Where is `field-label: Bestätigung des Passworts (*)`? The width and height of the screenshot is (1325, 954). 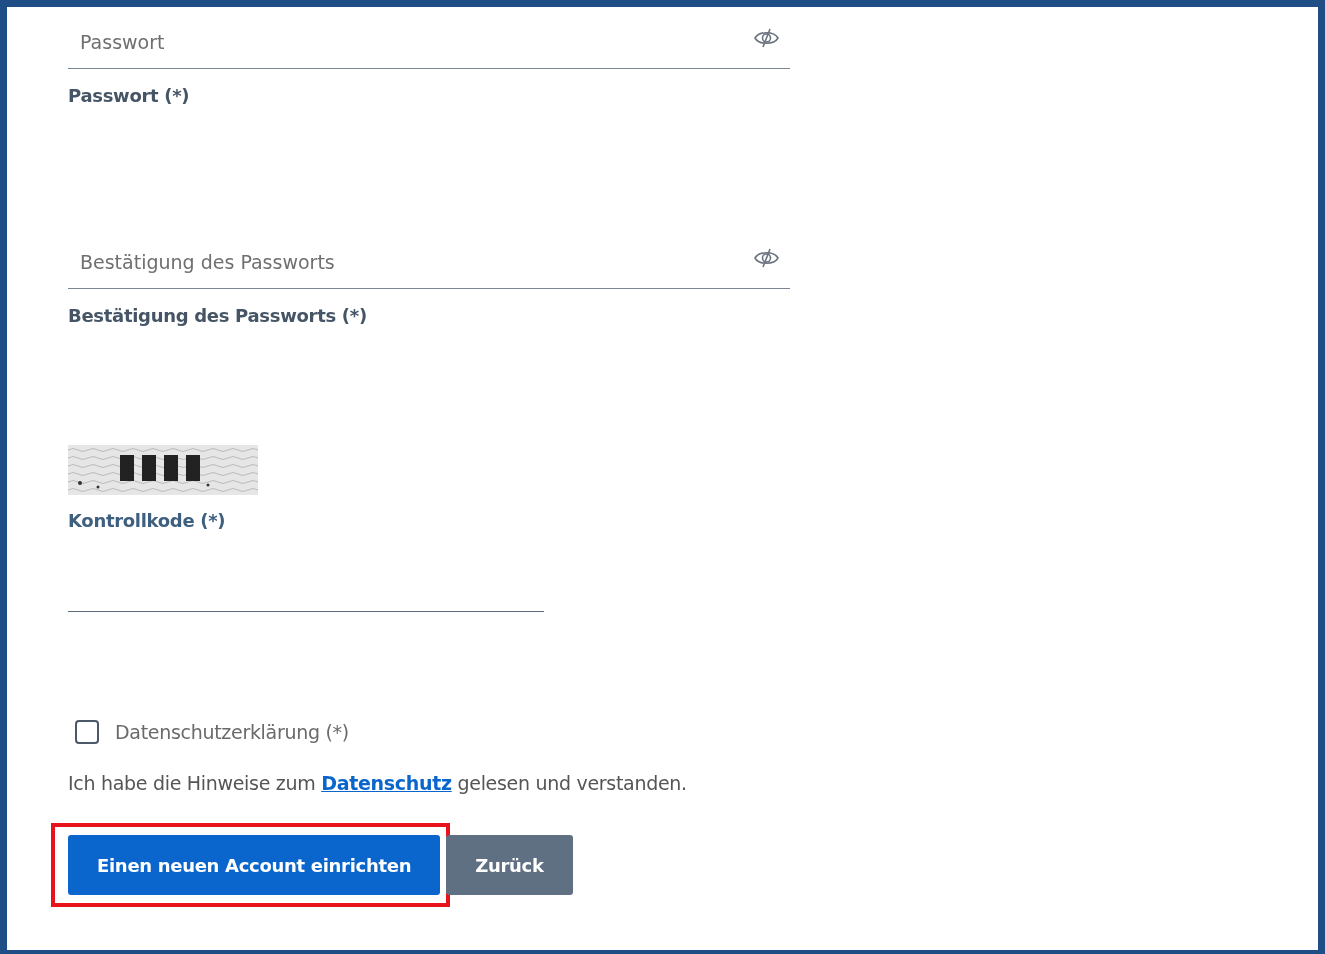 field-label: Bestätigung des Passworts (*) is located at coordinates (218, 316).